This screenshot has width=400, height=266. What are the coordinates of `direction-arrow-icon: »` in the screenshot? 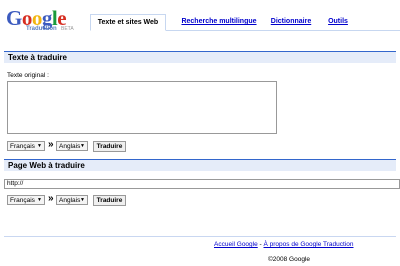 It's located at (51, 144).